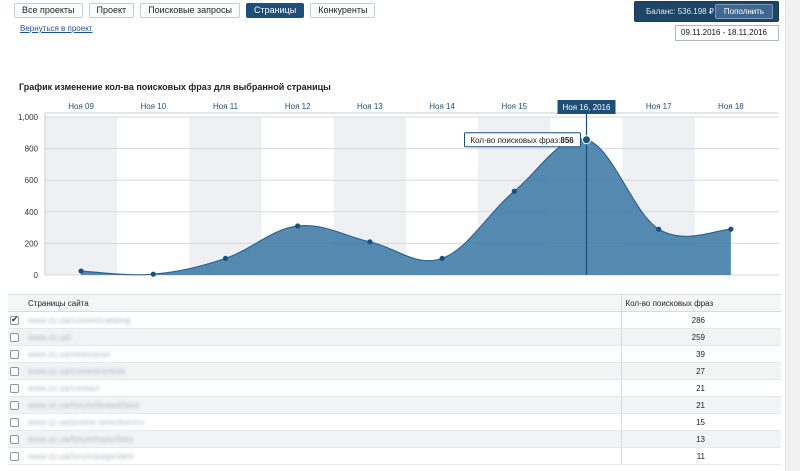 The height and width of the screenshot is (471, 800). What do you see at coordinates (394, 388) in the screenshot?
I see `table-row: www.zz.ua/contact 21` at bounding box center [394, 388].